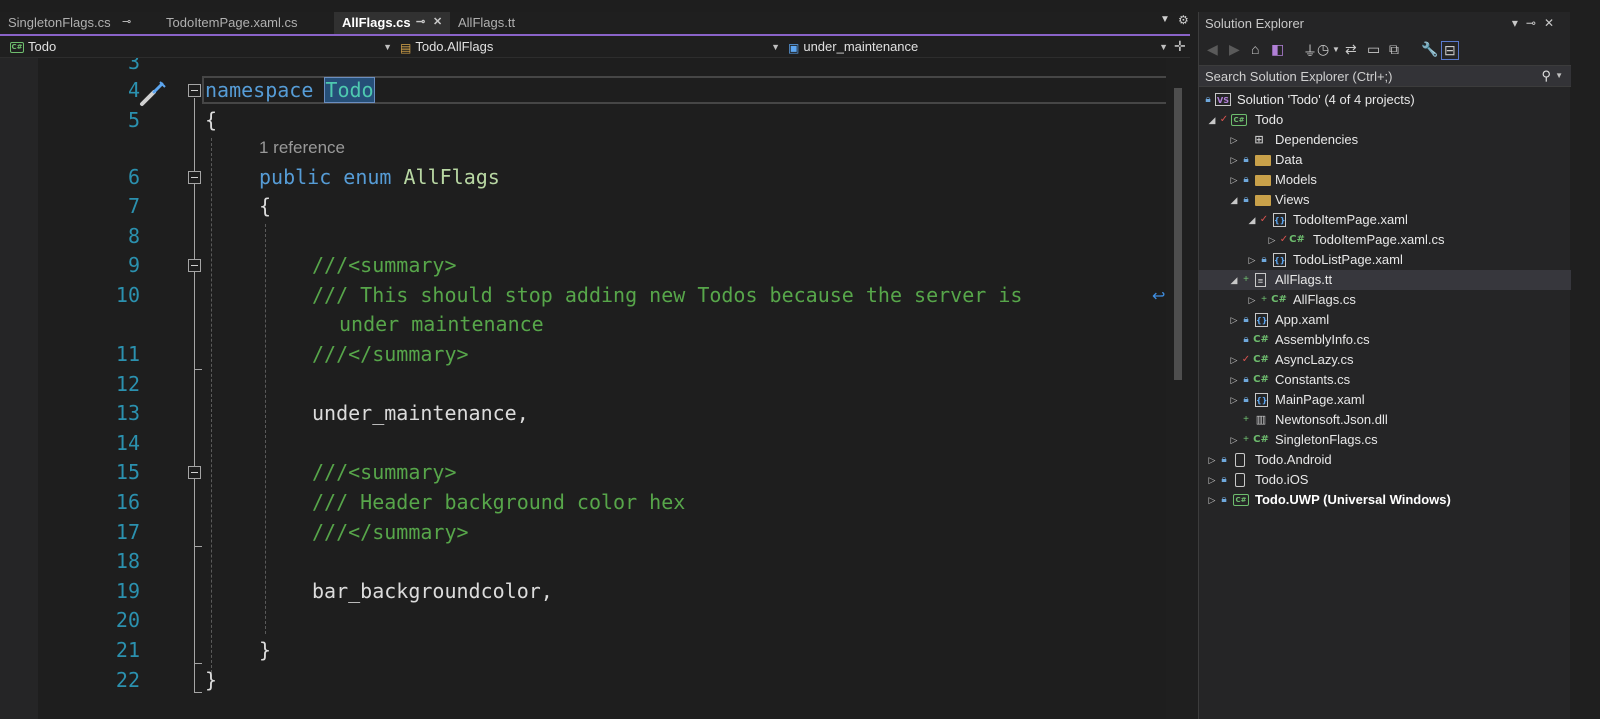  Describe the element at coordinates (510, 23) in the screenshot. I see `tab-allflags-tt: AllFlags.tt` at that location.